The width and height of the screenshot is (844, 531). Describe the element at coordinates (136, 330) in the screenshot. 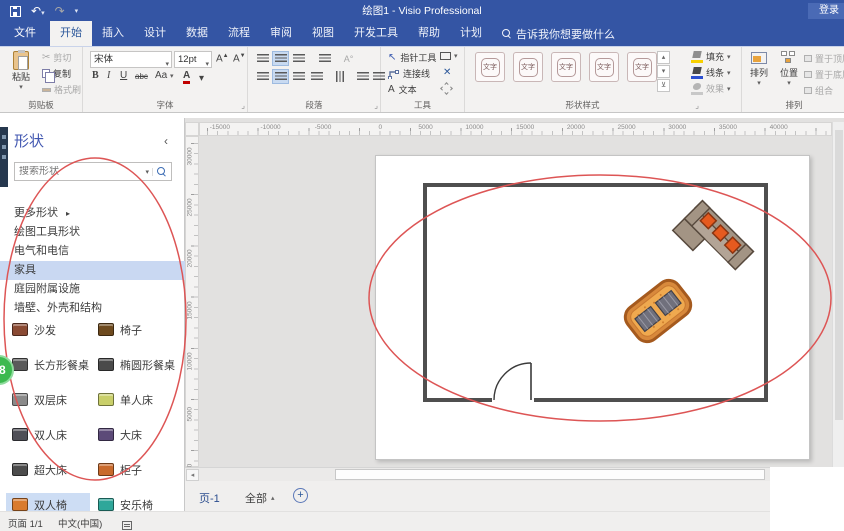

I see `stencil-item-椅子: 椅子` at that location.